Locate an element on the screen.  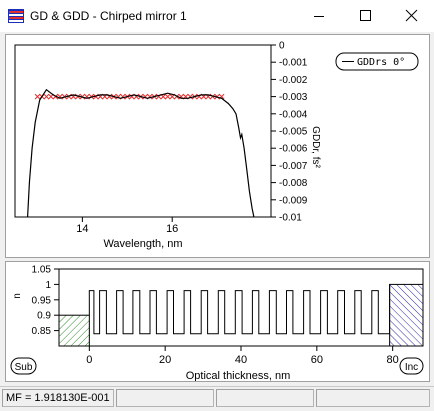
gdd-y-tick-label: -0.001 is located at coordinates (293, 63).